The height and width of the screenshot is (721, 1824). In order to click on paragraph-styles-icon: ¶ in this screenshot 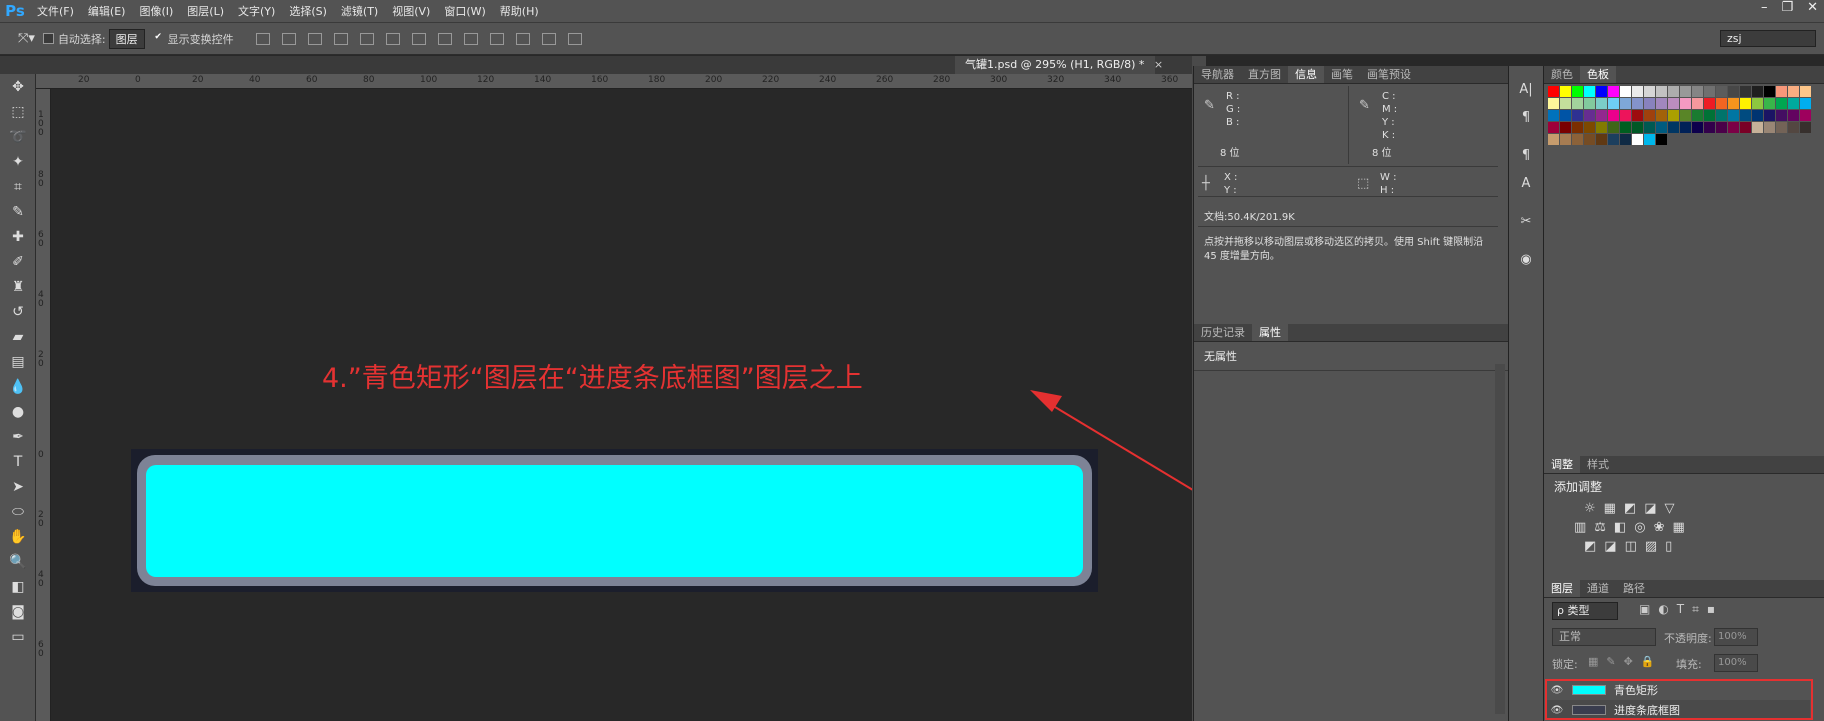, I will do `click(1526, 156)`.